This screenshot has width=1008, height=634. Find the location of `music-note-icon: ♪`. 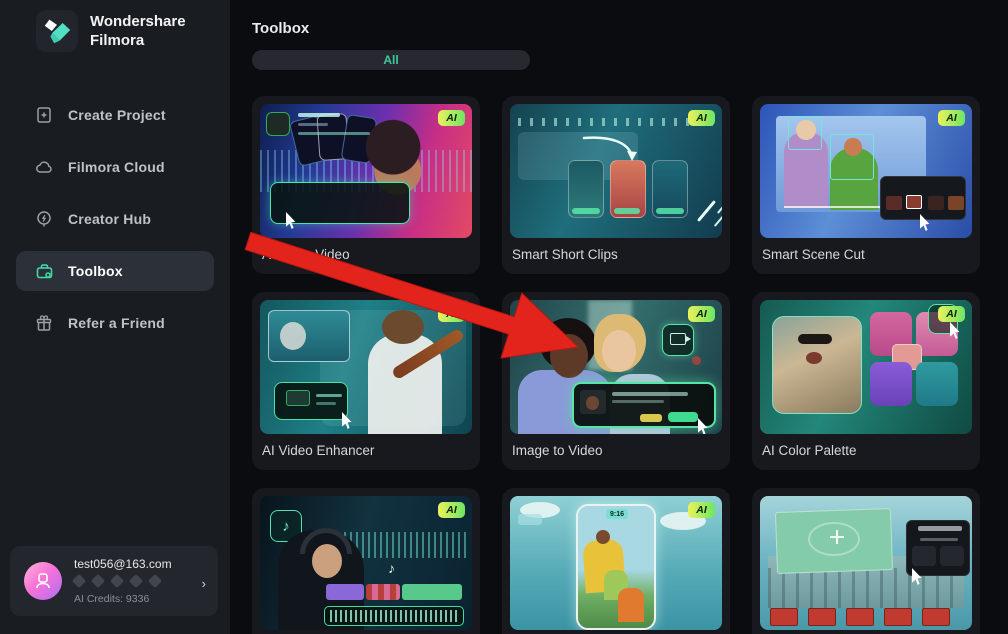

music-note-icon: ♪ is located at coordinates (391, 568).